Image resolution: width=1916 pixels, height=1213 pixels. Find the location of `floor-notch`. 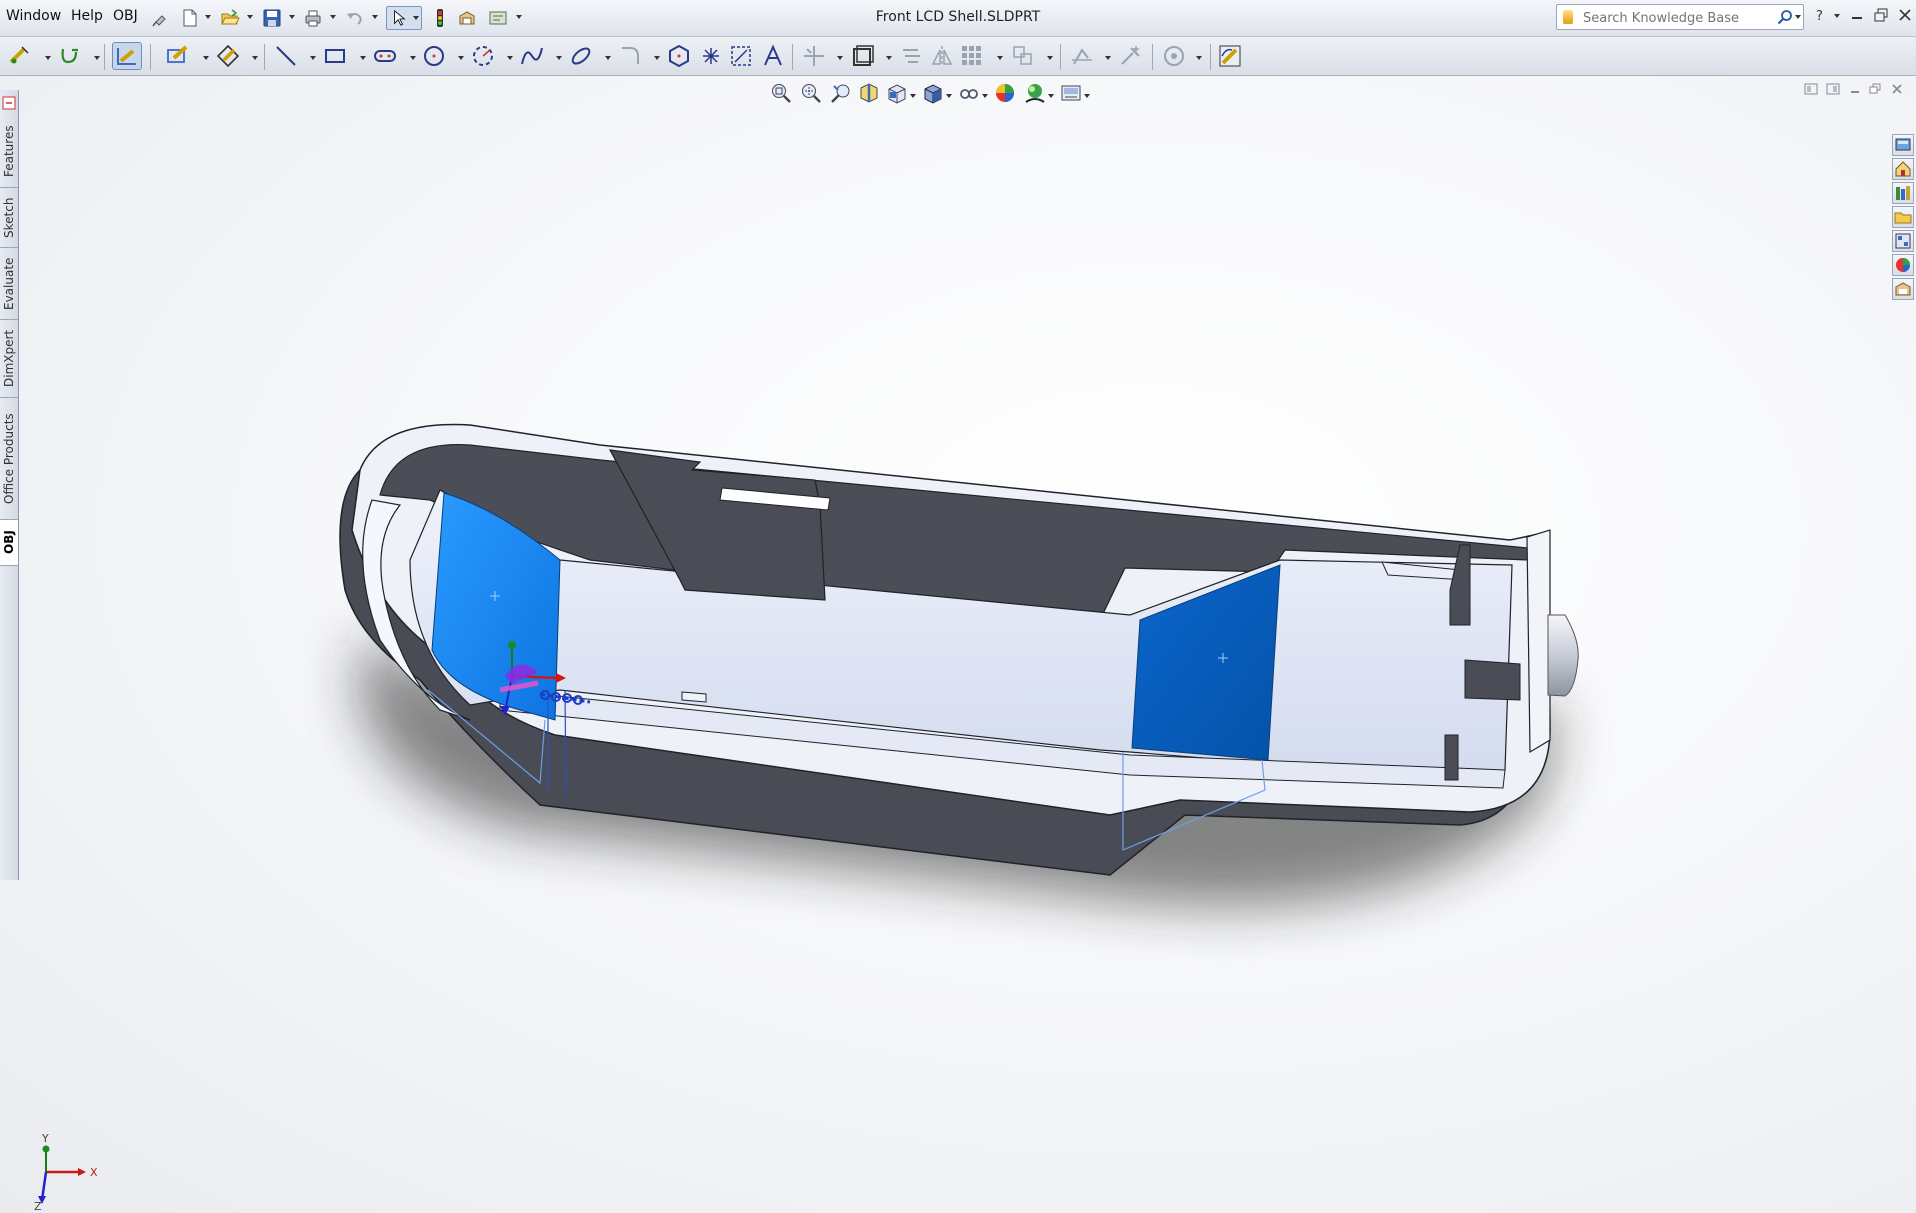

floor-notch is located at coordinates (694, 697).